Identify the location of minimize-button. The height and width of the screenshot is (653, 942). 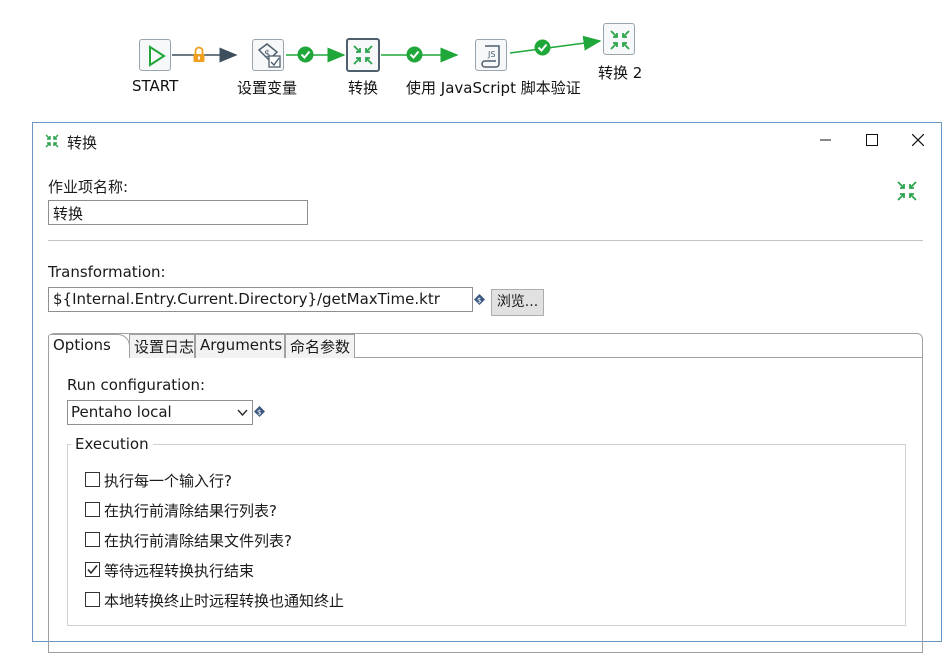
(826, 140).